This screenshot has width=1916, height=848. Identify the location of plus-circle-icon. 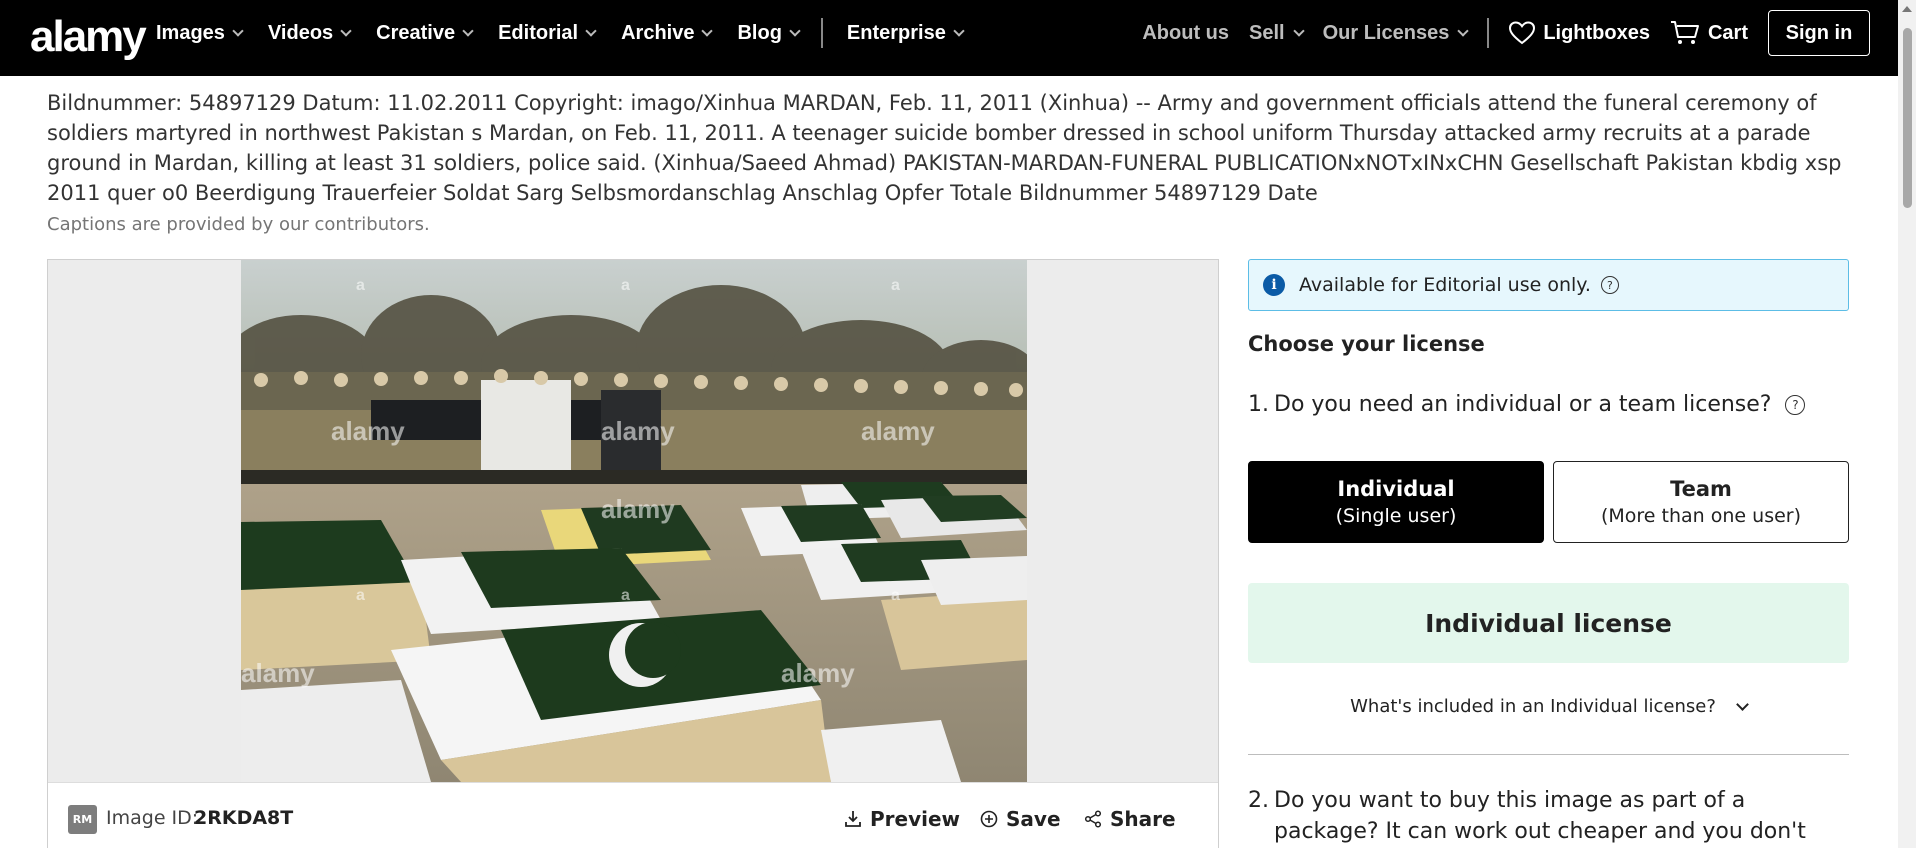
(989, 819).